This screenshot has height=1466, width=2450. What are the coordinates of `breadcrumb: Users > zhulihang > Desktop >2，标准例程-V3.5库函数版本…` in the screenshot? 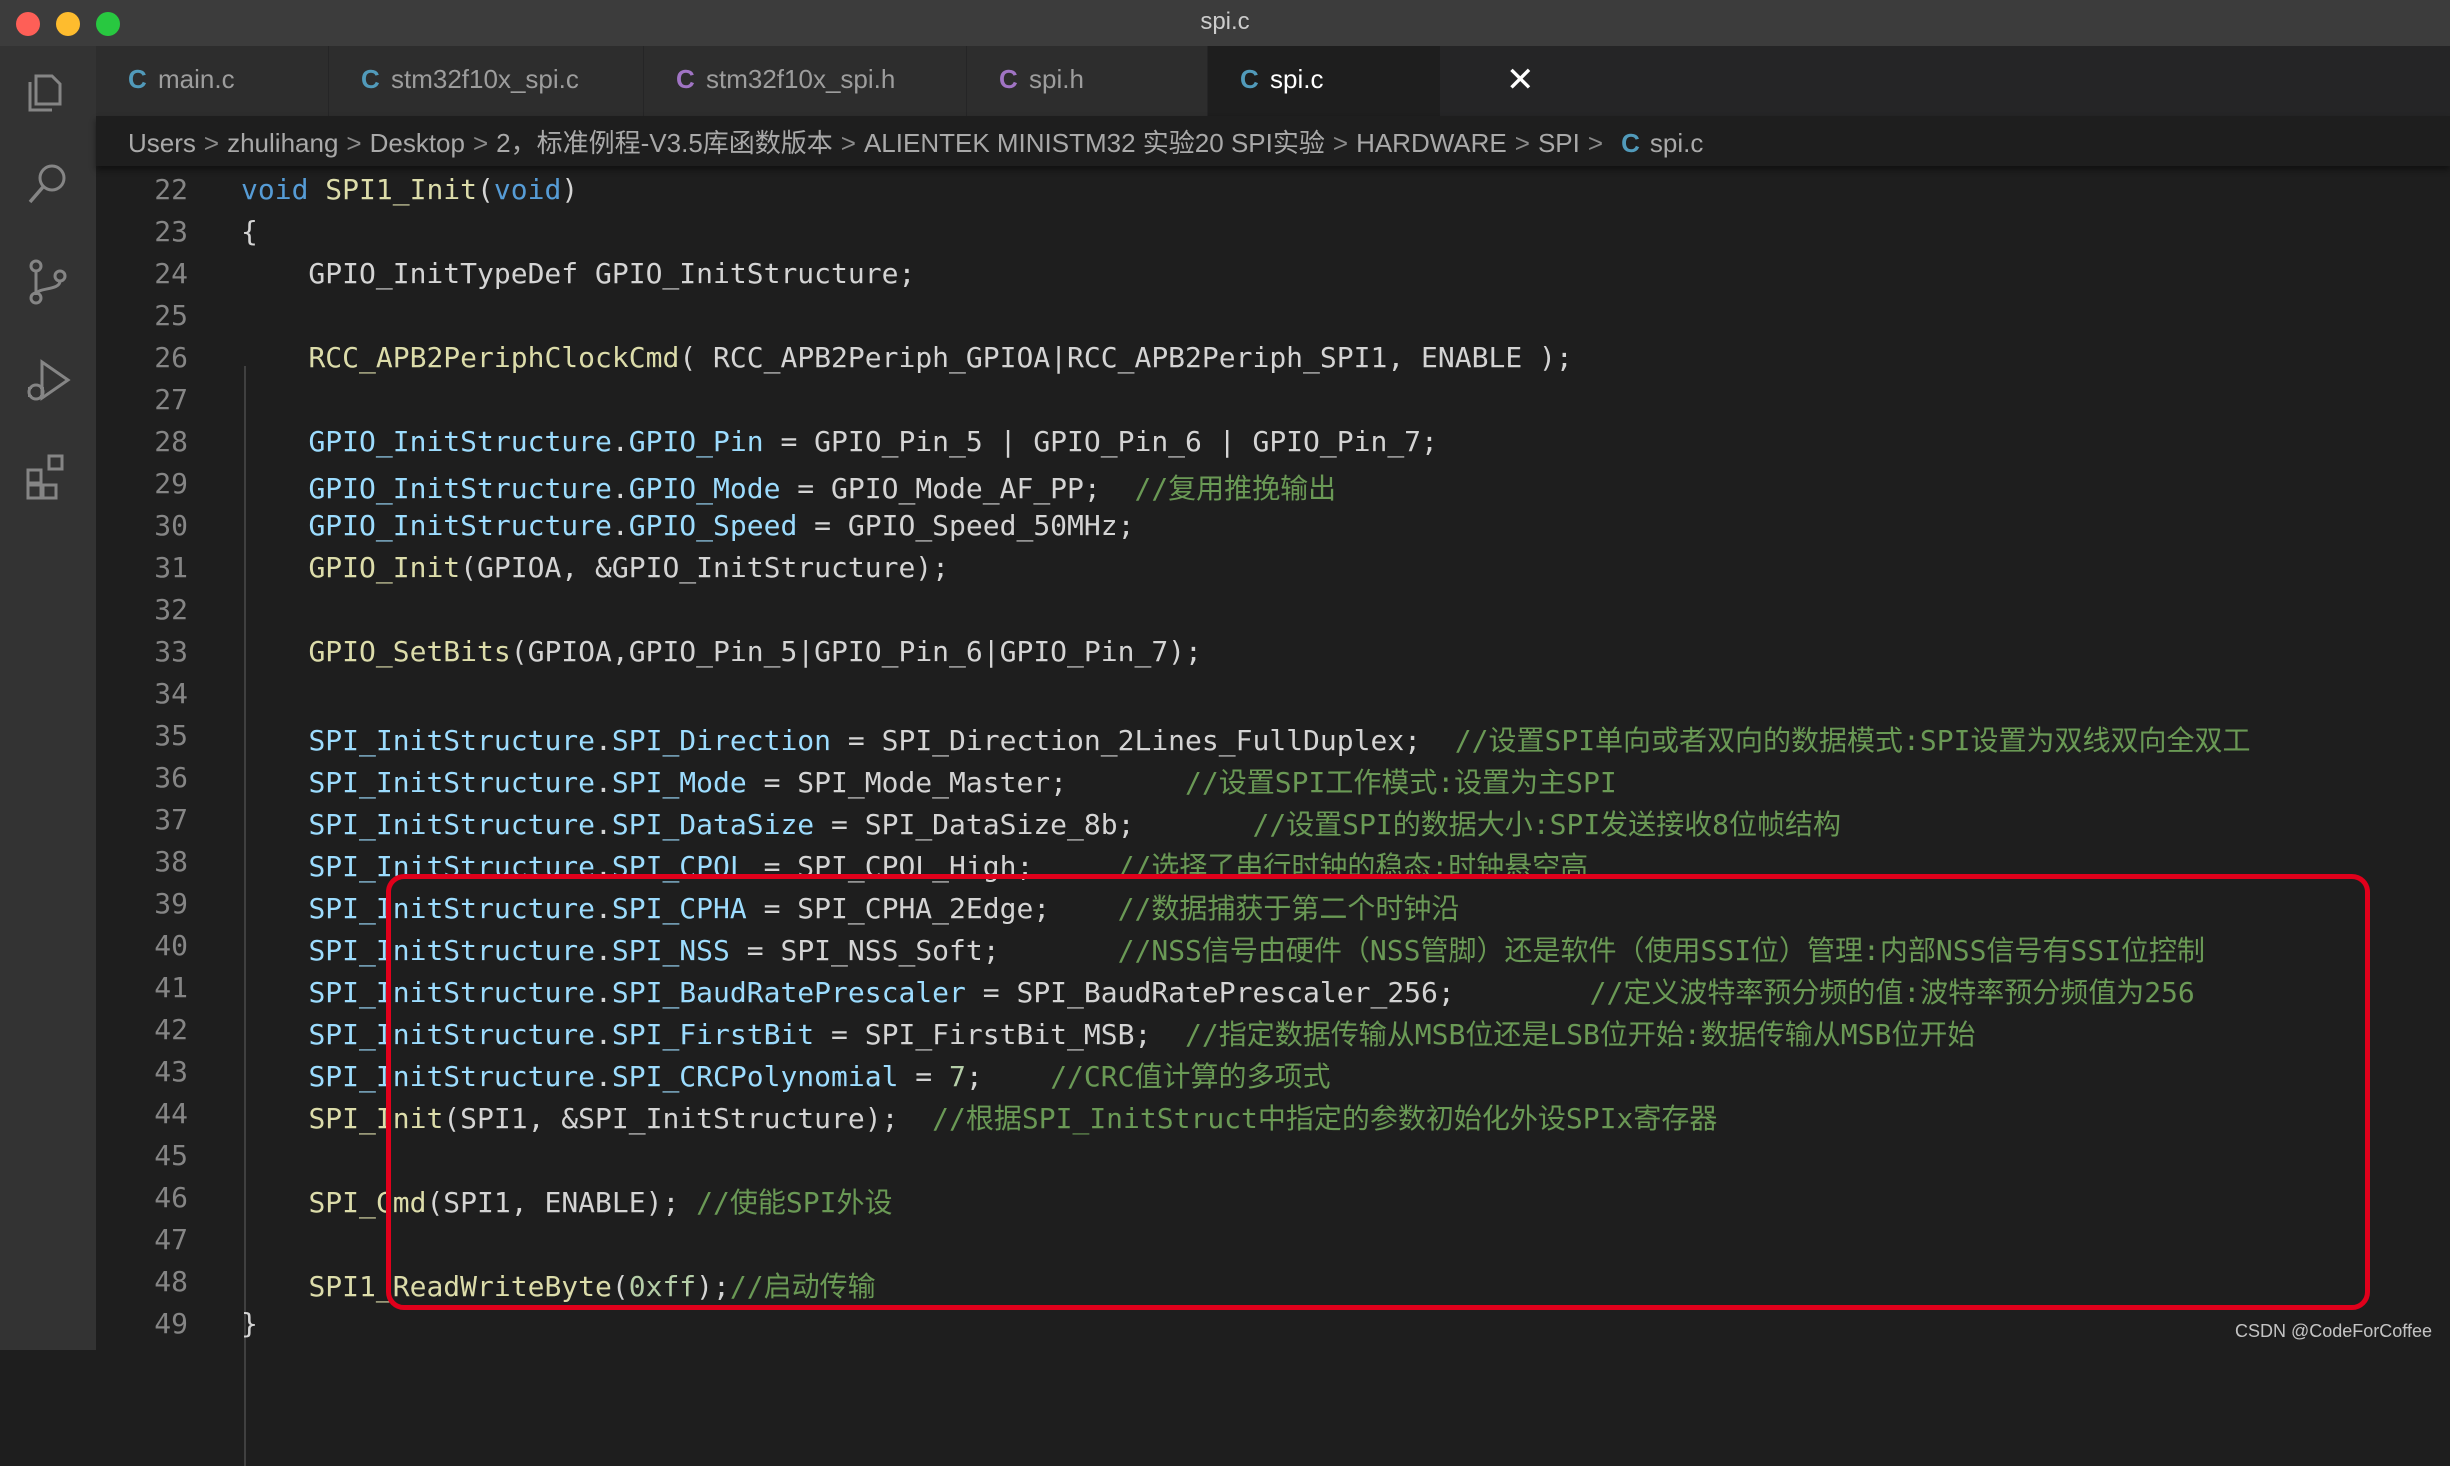 It's located at (1273, 141).